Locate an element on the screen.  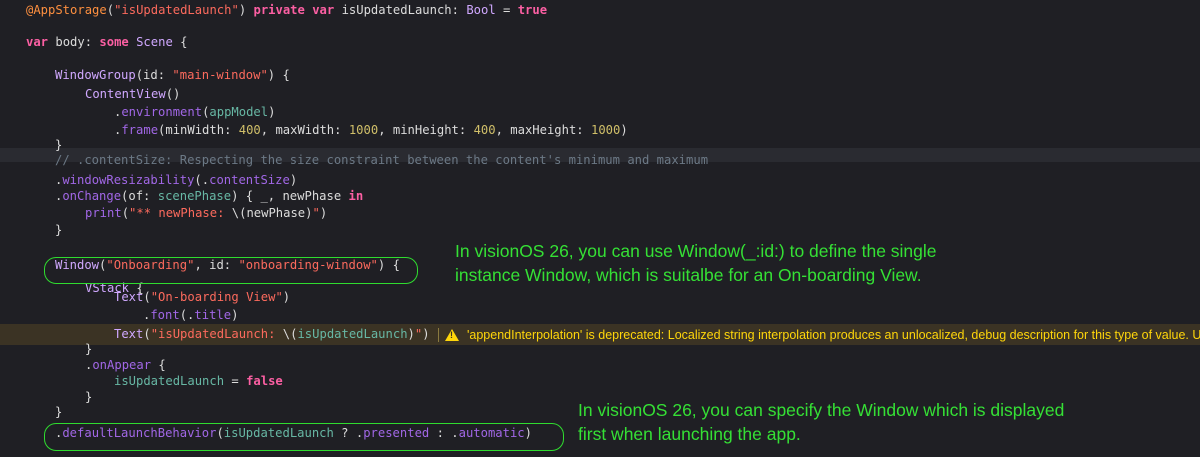
code-token: (id: is located at coordinates (154, 75).